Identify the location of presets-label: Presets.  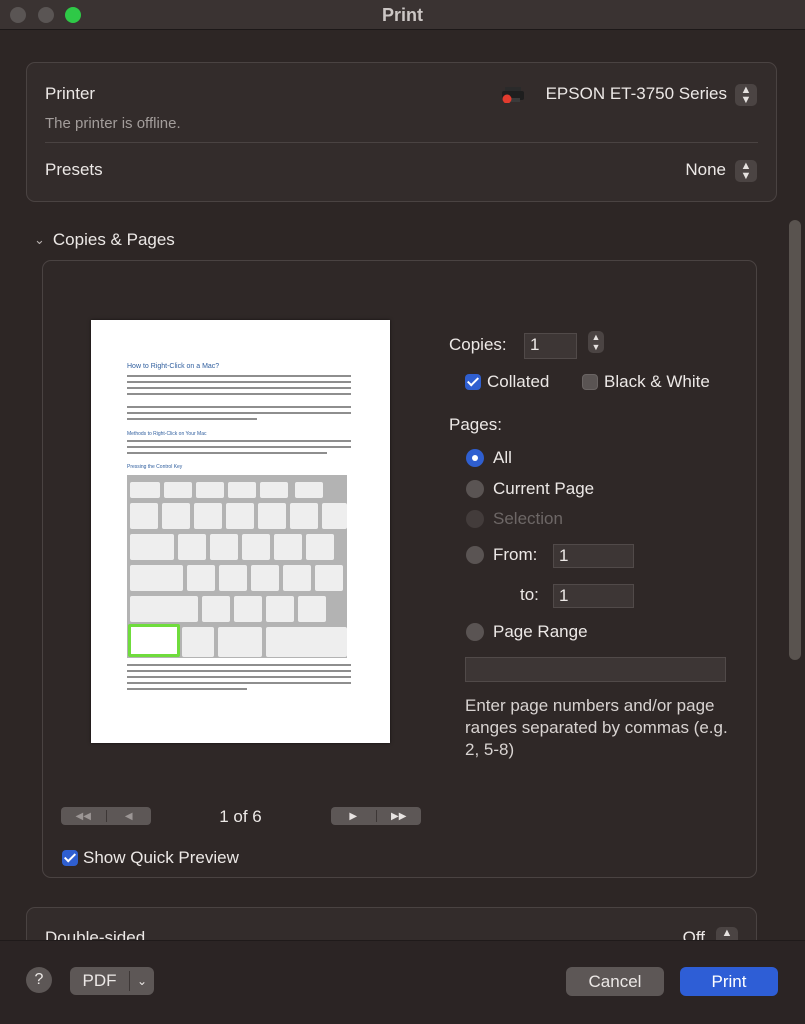
(74, 169).